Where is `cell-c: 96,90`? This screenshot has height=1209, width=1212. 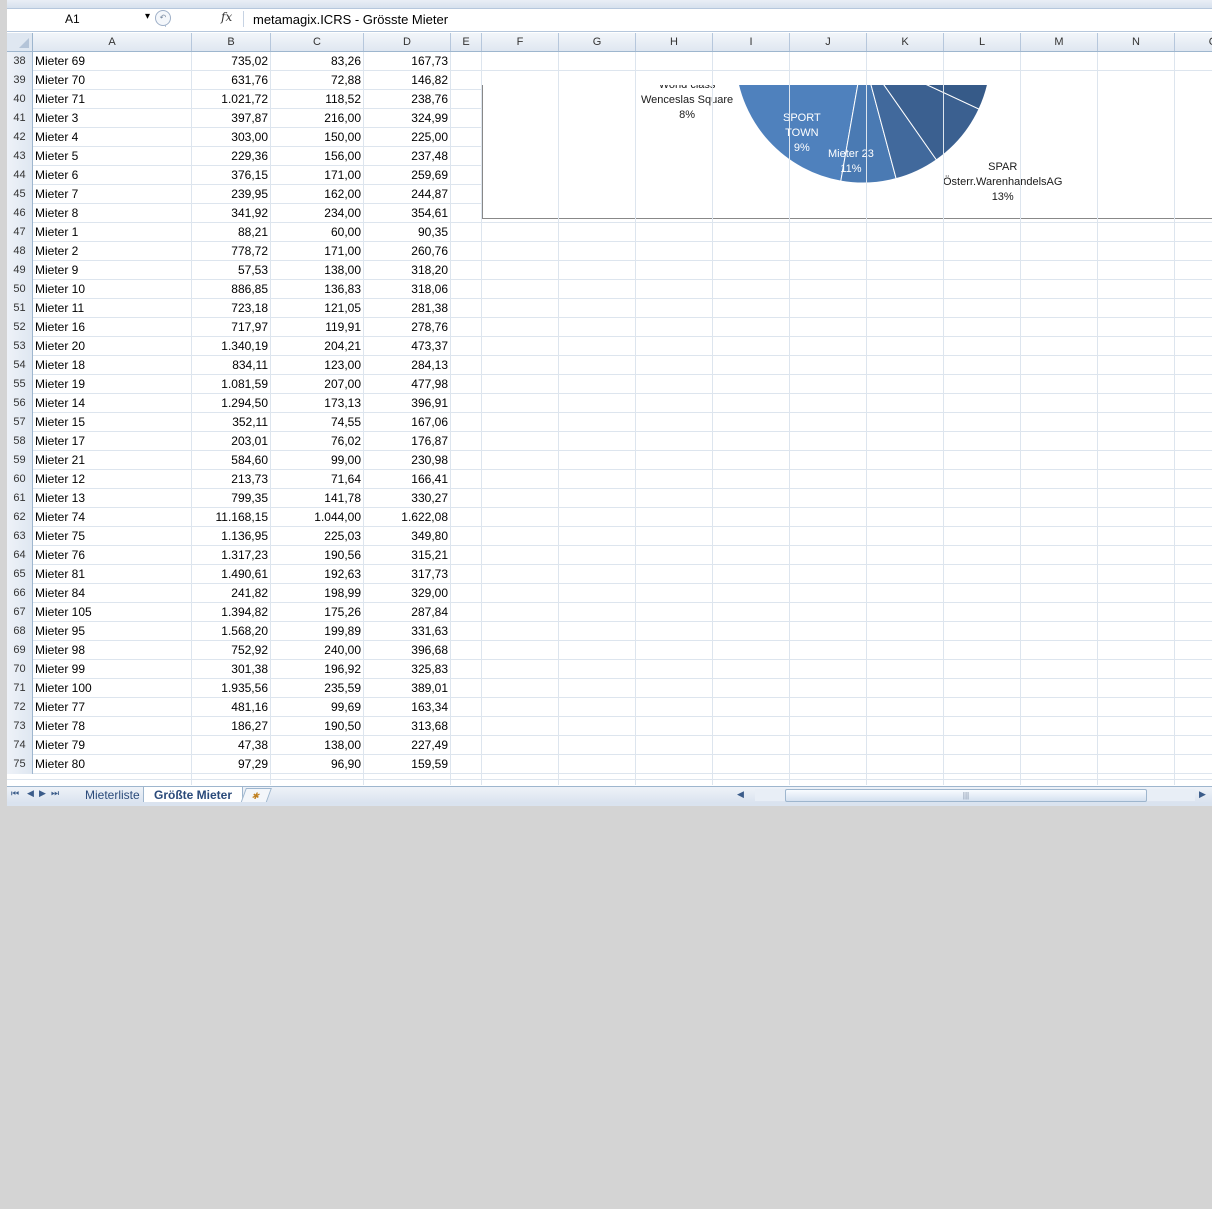
cell-c: 96,90 is located at coordinates (317, 764).